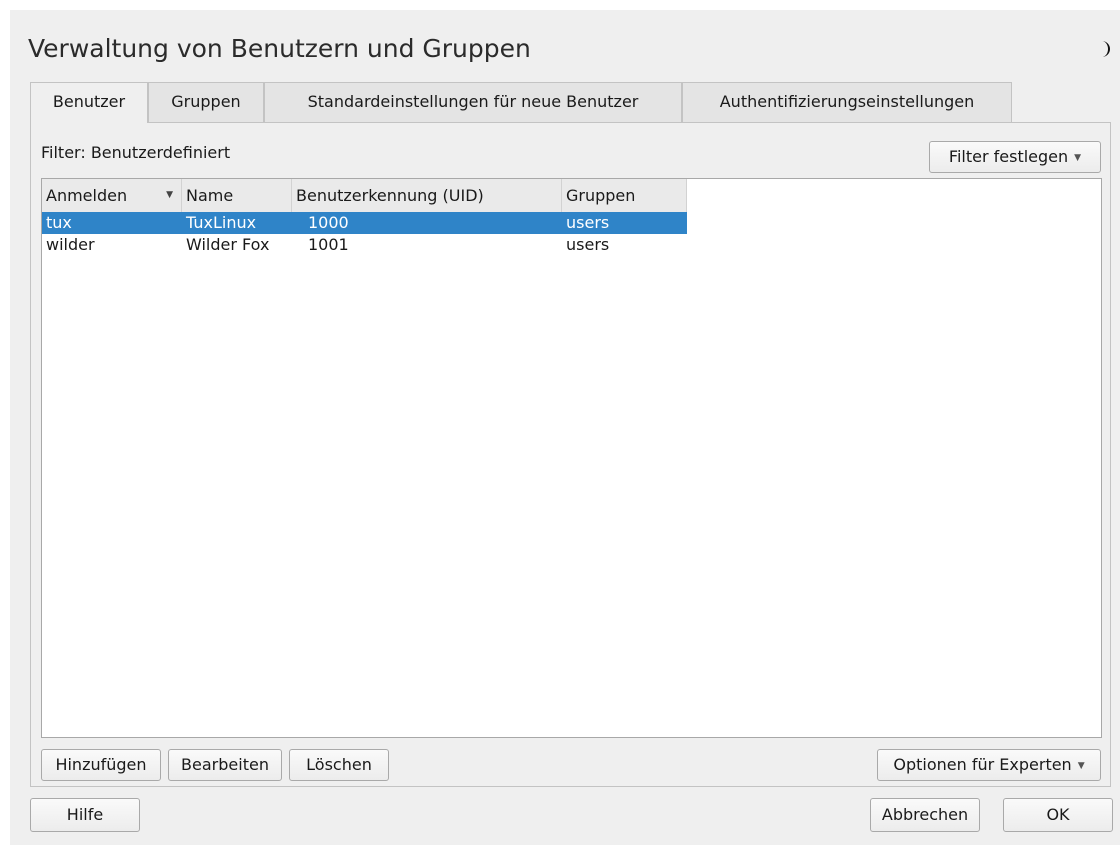 The width and height of the screenshot is (1120, 845). Describe the element at coordinates (136, 152) in the screenshot. I see `filter-label: Filter: Benutzerdefiniert` at that location.